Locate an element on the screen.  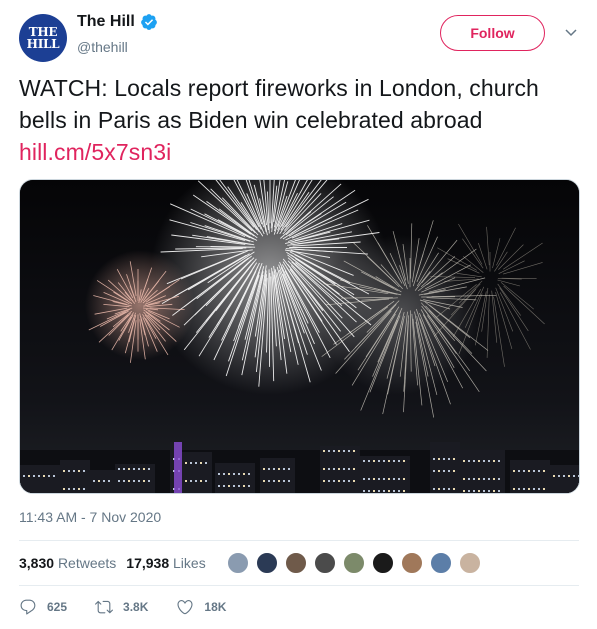
display-name: The Hill is located at coordinates (106, 22).